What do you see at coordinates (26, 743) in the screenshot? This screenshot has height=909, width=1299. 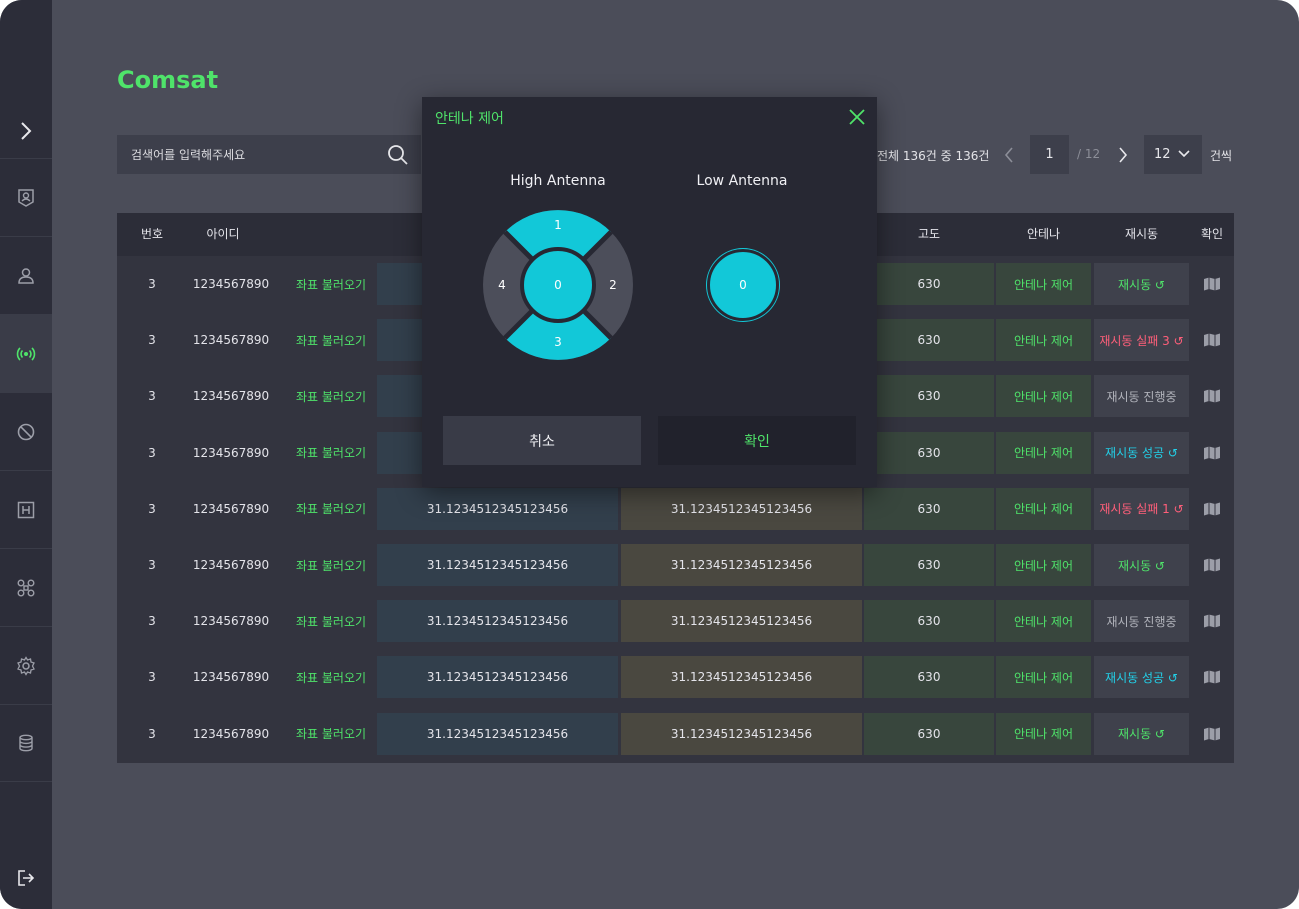 I see `sidebar-item-database` at bounding box center [26, 743].